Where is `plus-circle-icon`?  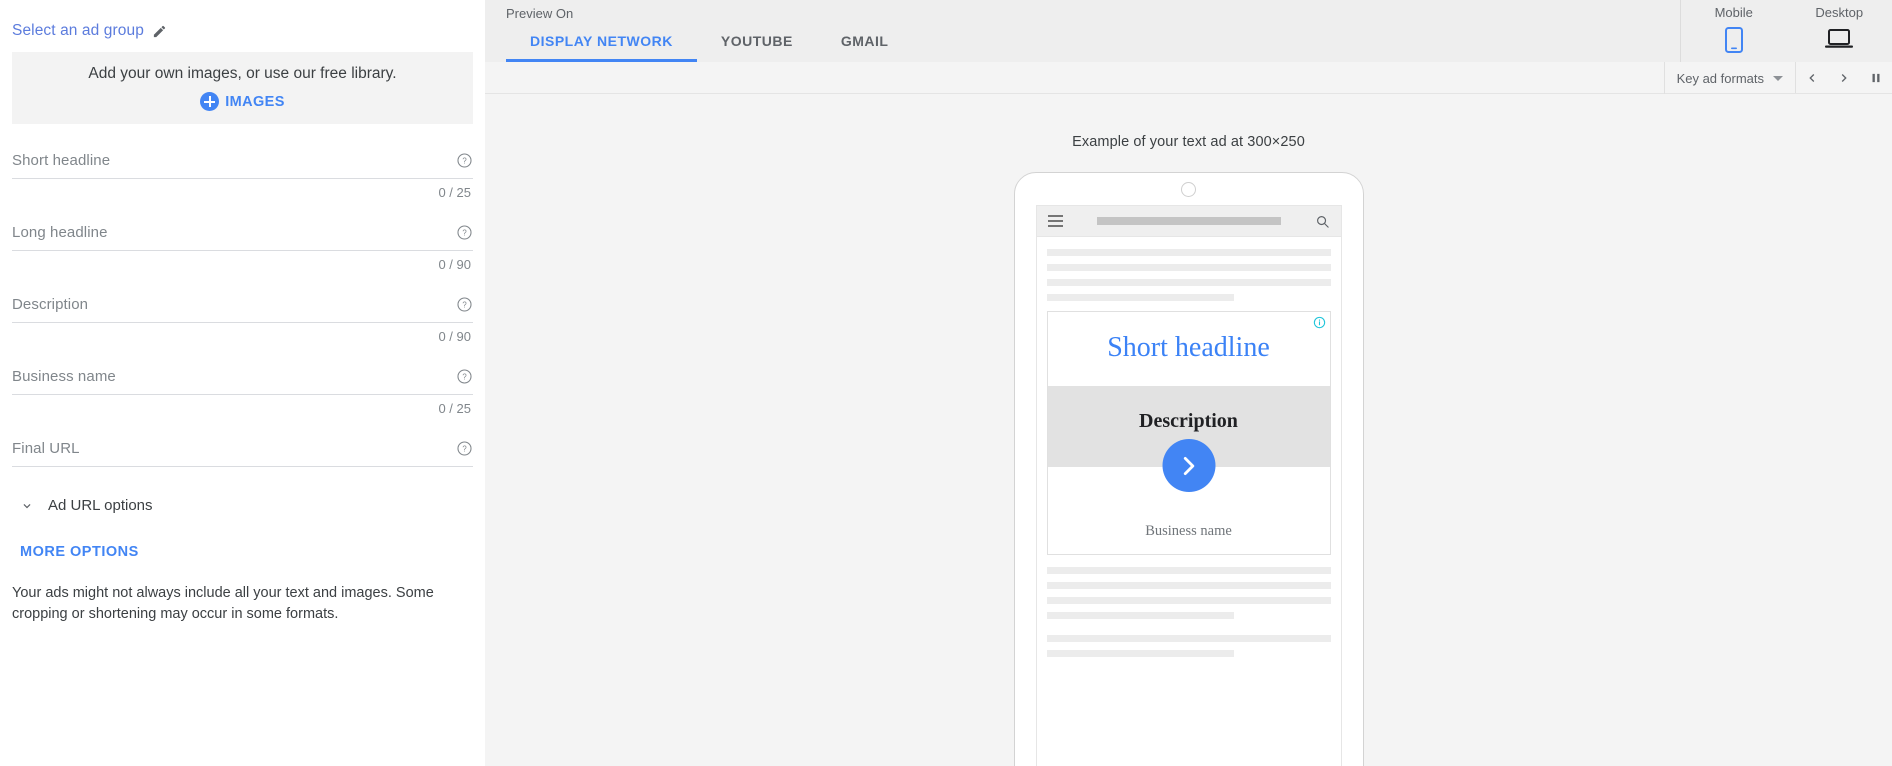
plus-circle-icon is located at coordinates (210, 101).